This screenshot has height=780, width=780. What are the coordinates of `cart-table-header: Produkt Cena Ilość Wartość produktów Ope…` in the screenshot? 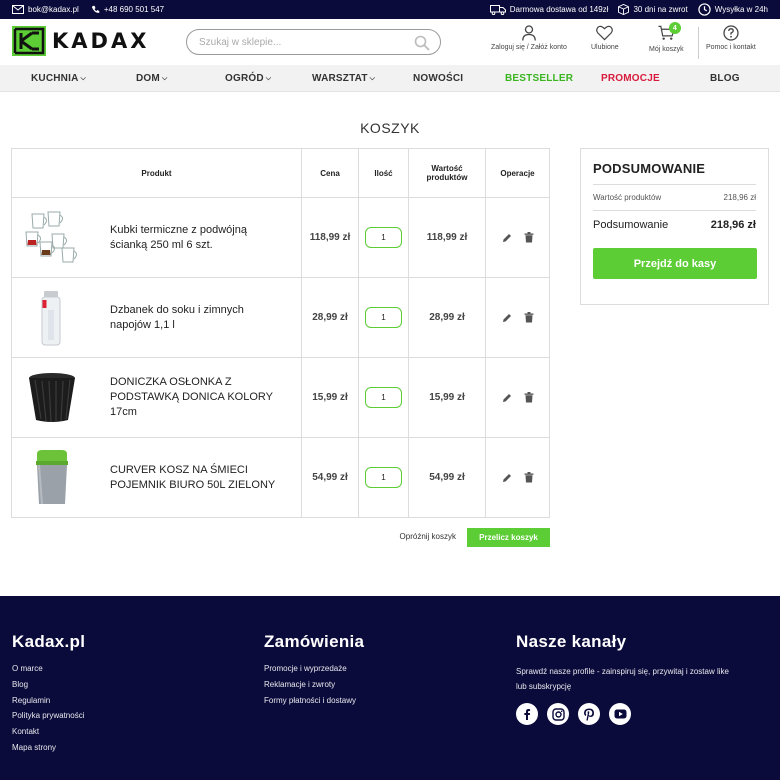 It's located at (280, 173).